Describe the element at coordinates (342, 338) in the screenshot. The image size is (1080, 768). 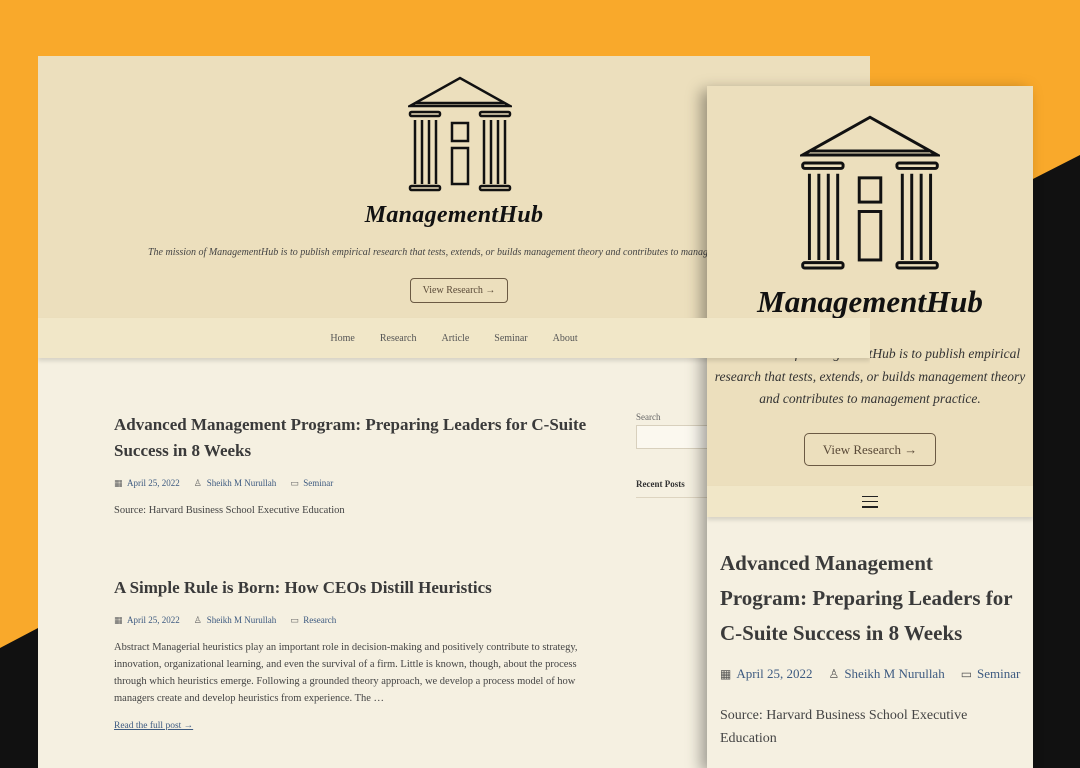
I see `nav-item-home: Home` at that location.